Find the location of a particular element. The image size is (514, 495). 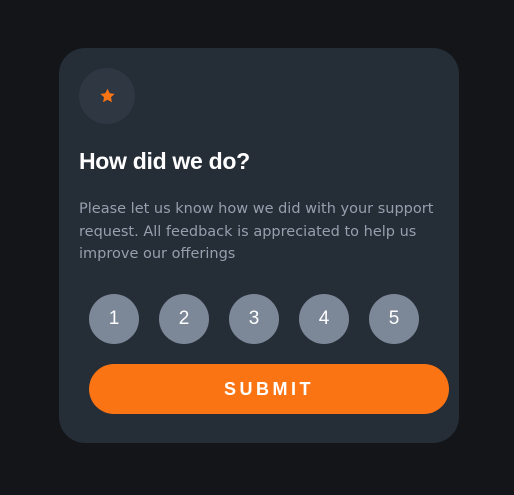

rating-options: 1 2 3 4 5 is located at coordinates (254, 319).